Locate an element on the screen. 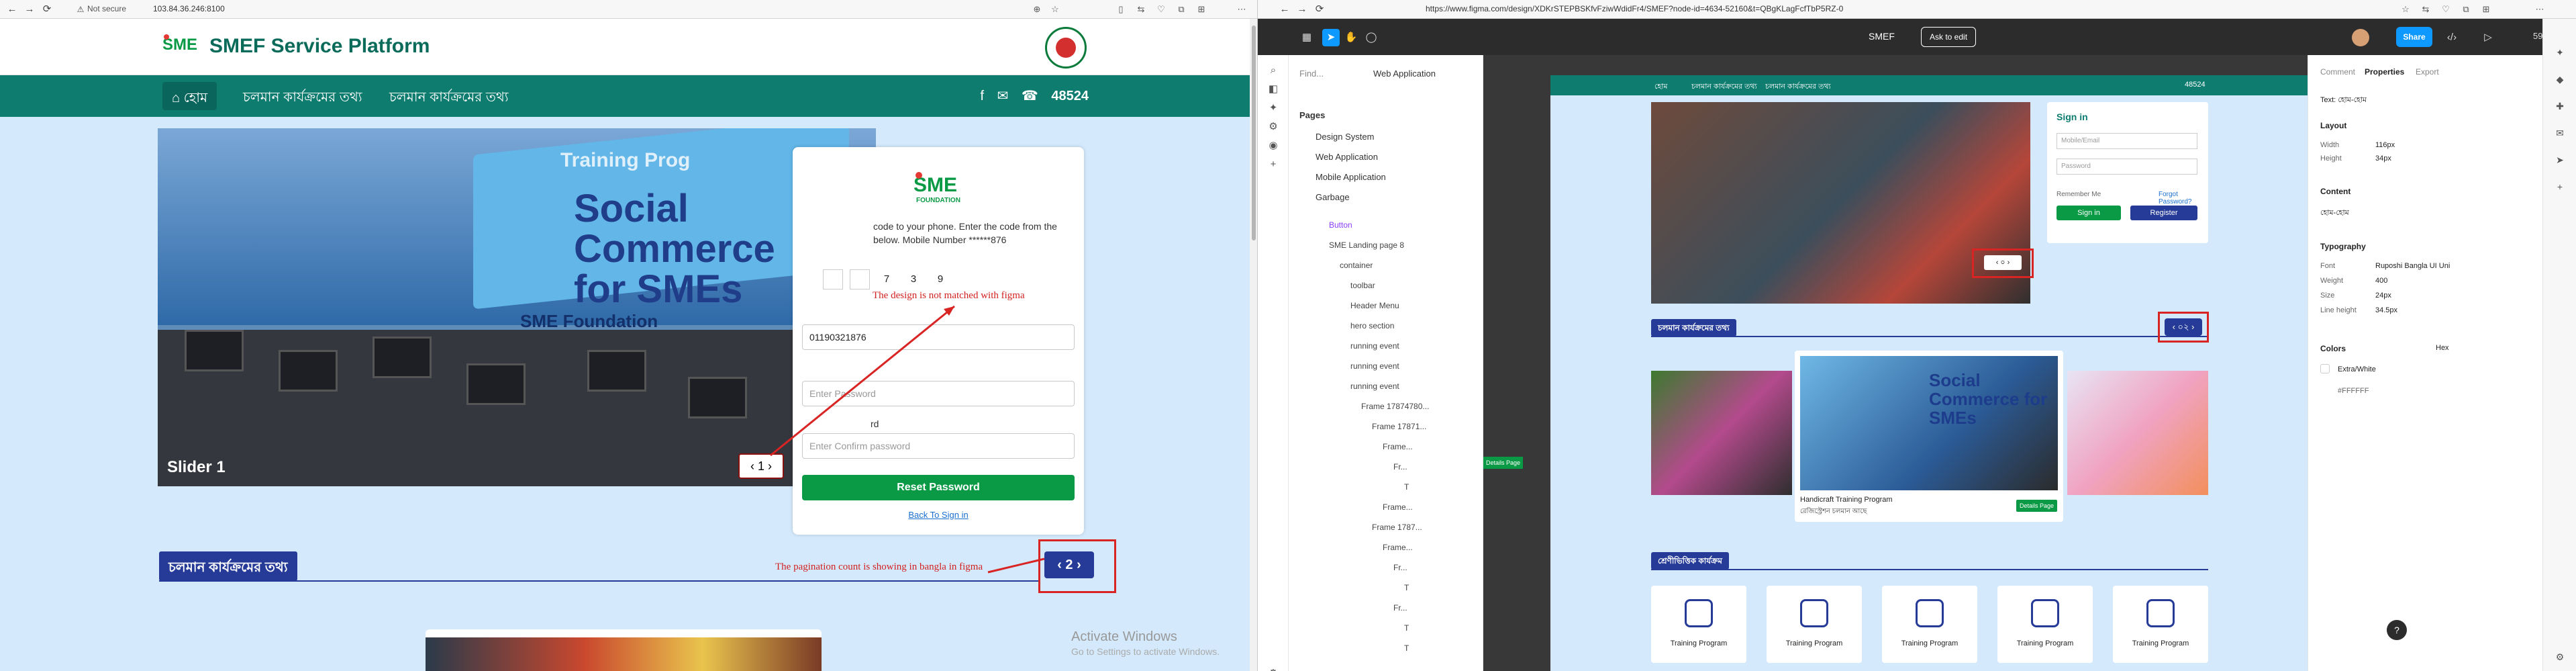  events-pagination: ‹ 2 › is located at coordinates (1069, 564).